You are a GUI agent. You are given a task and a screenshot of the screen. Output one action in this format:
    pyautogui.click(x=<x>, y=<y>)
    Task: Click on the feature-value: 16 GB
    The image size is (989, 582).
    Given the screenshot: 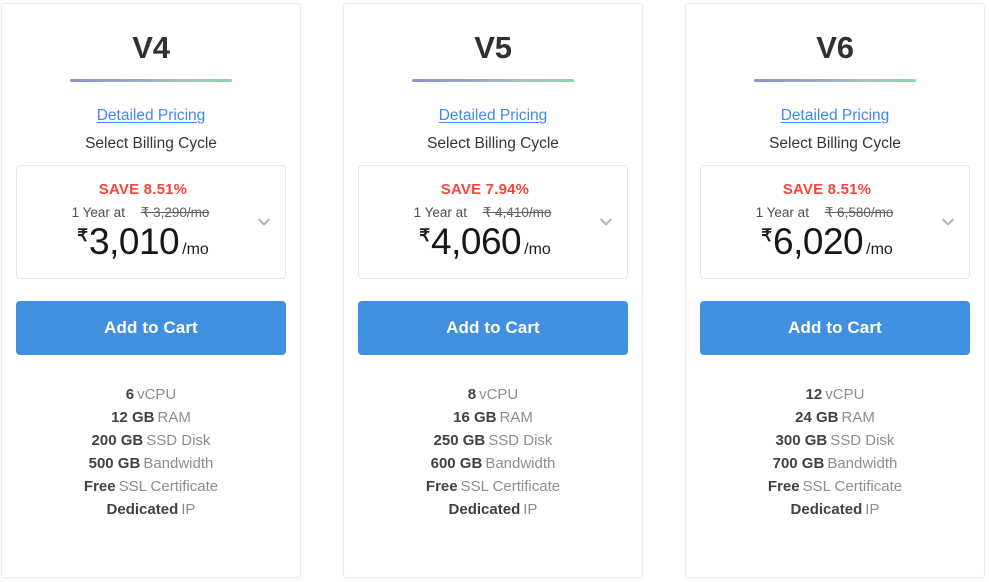 What is the action you would take?
    pyautogui.click(x=475, y=417)
    